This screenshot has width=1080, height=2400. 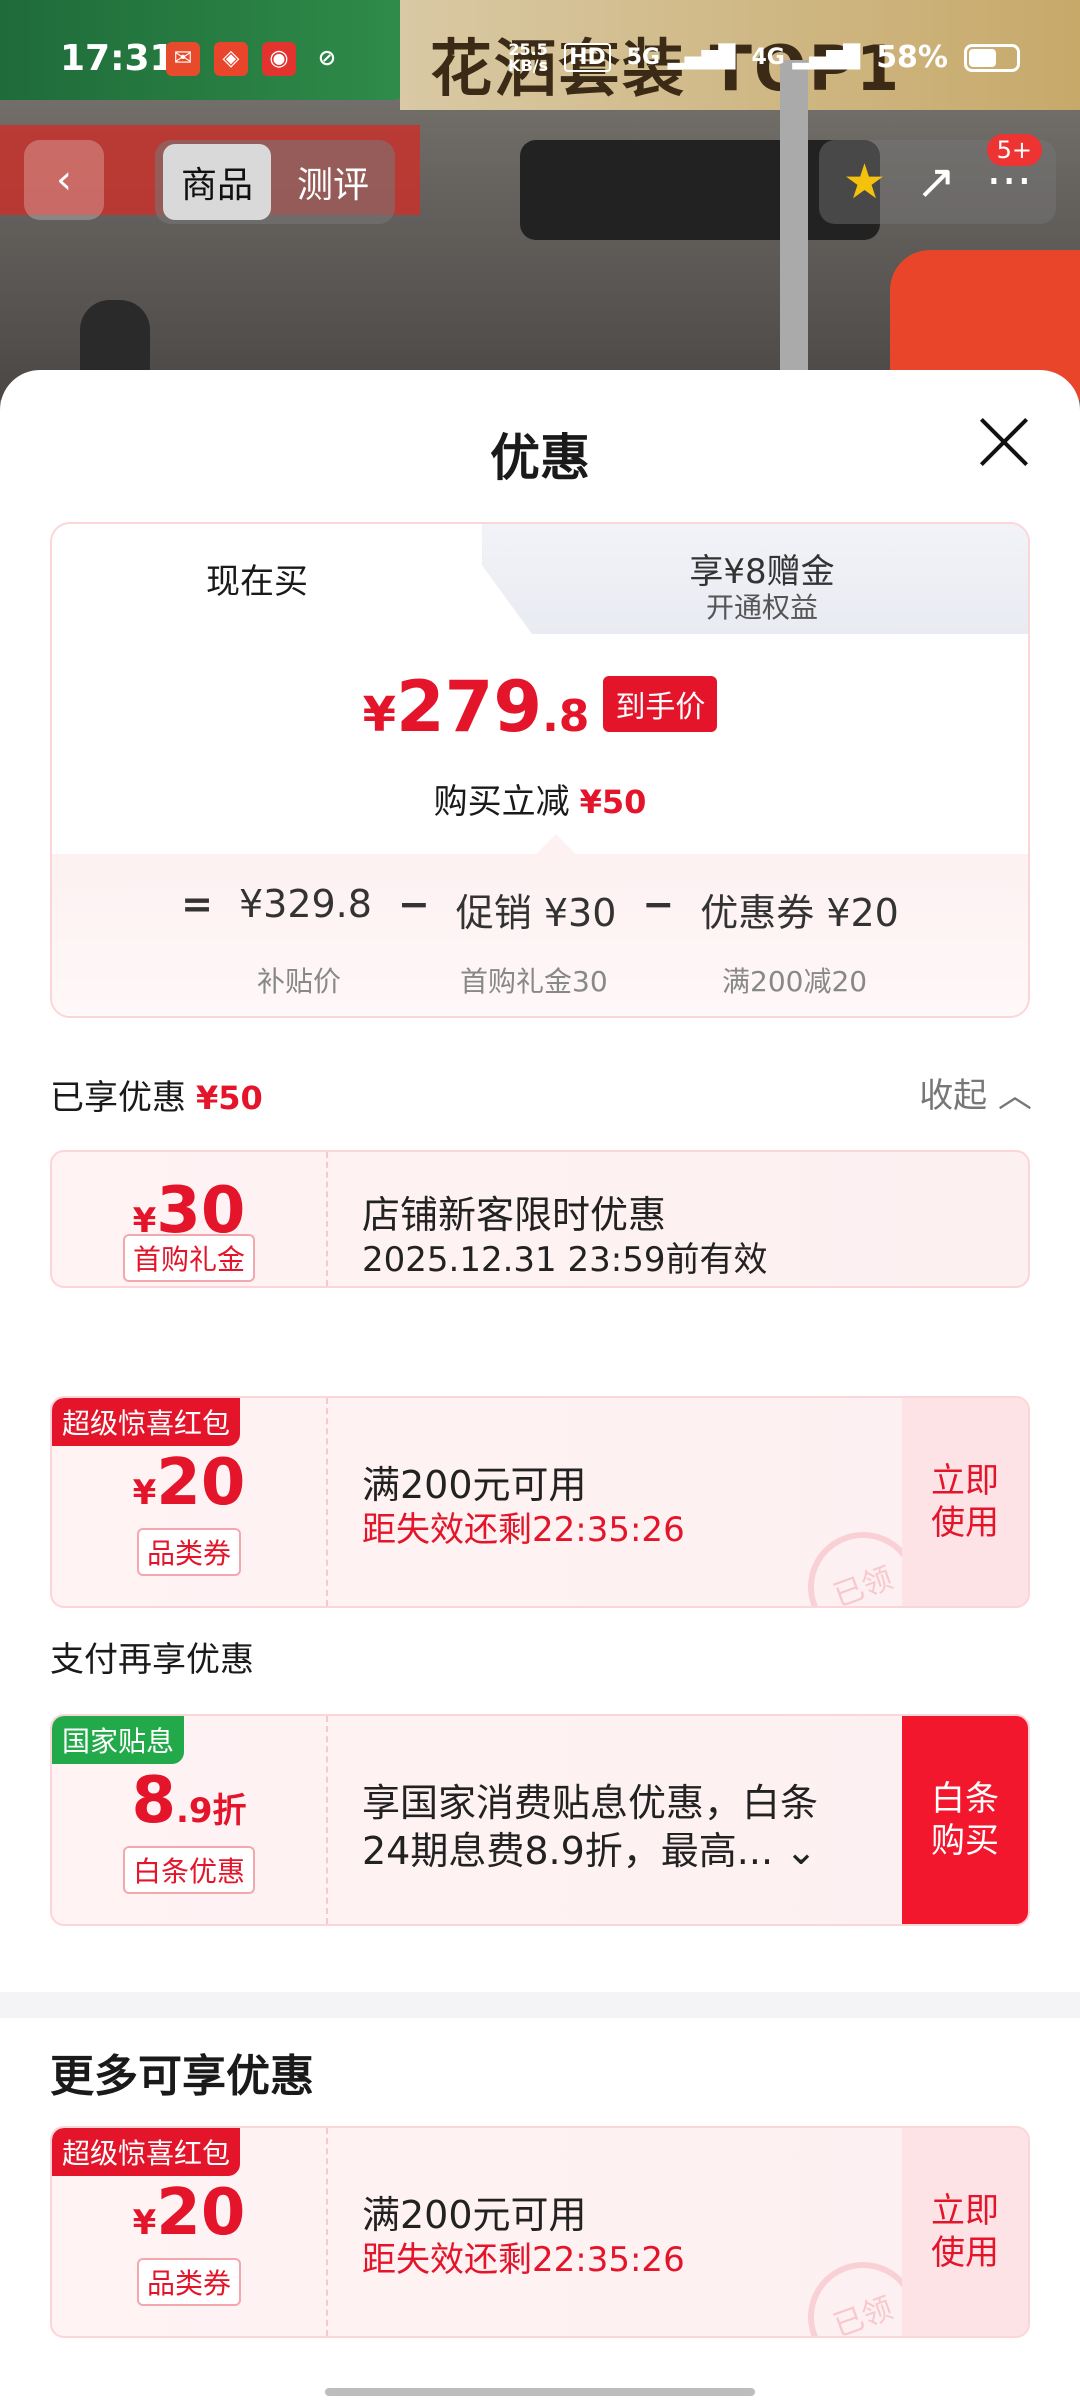 I want to click on enjoyed-label: 已享优惠, so click(x=118, y=1098).